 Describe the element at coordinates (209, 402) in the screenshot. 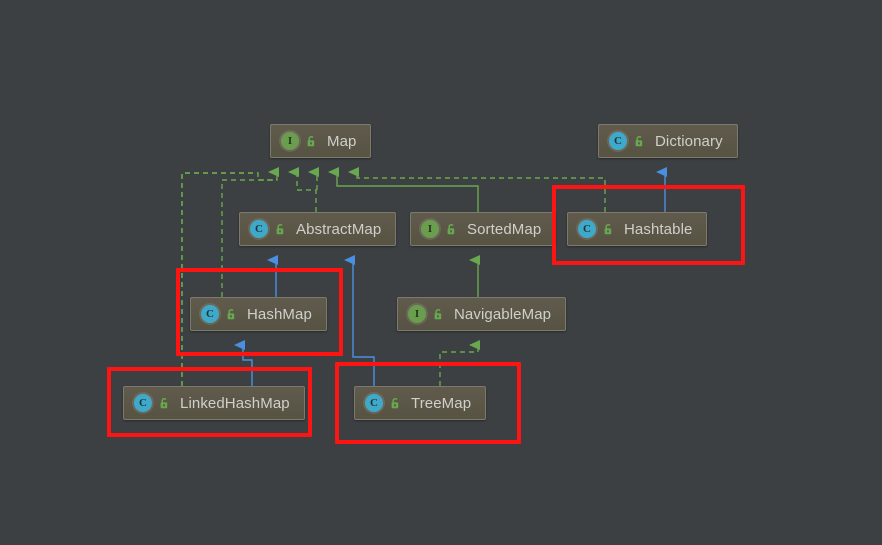

I see `annot-linkedhashmap` at that location.